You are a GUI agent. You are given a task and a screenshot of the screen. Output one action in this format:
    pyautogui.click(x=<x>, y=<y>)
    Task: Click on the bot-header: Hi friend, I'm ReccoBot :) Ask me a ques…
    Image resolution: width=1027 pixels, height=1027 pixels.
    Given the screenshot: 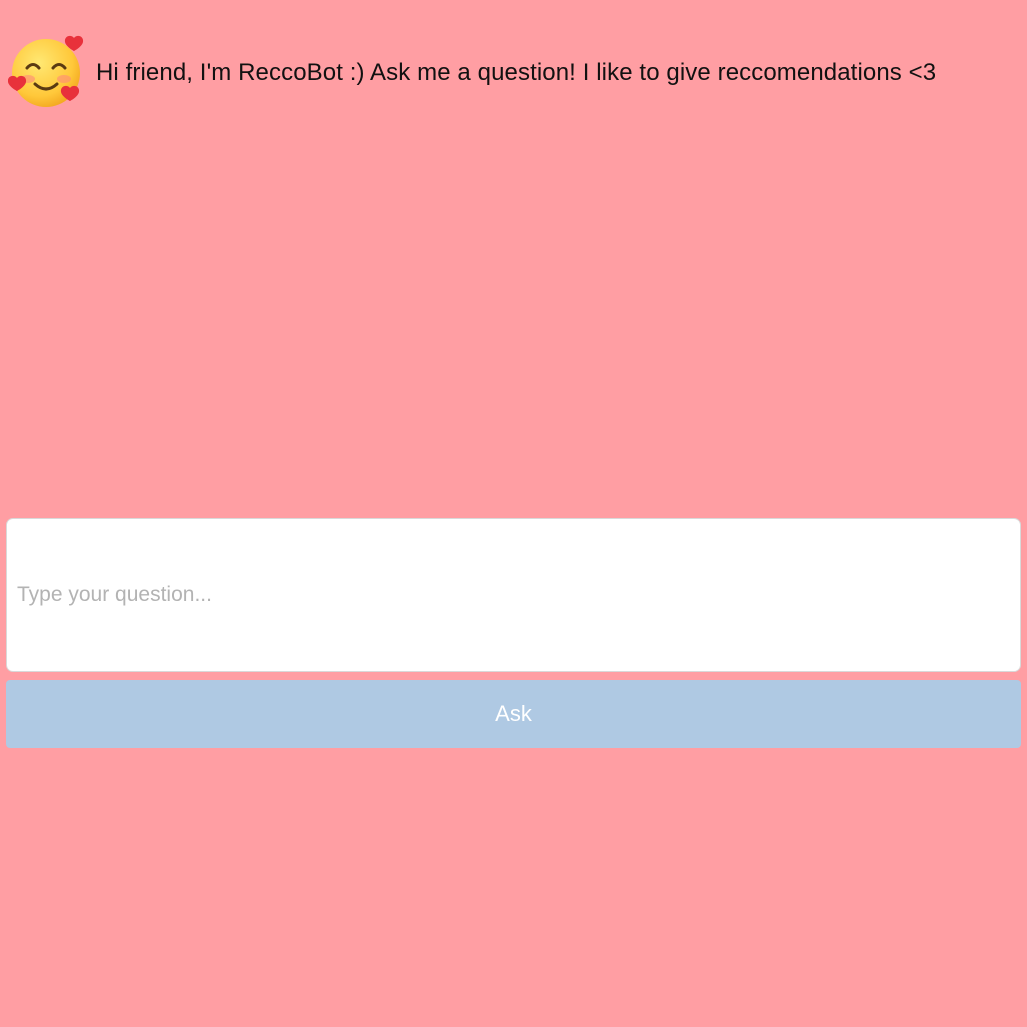 What is the action you would take?
    pyautogui.click(x=472, y=73)
    